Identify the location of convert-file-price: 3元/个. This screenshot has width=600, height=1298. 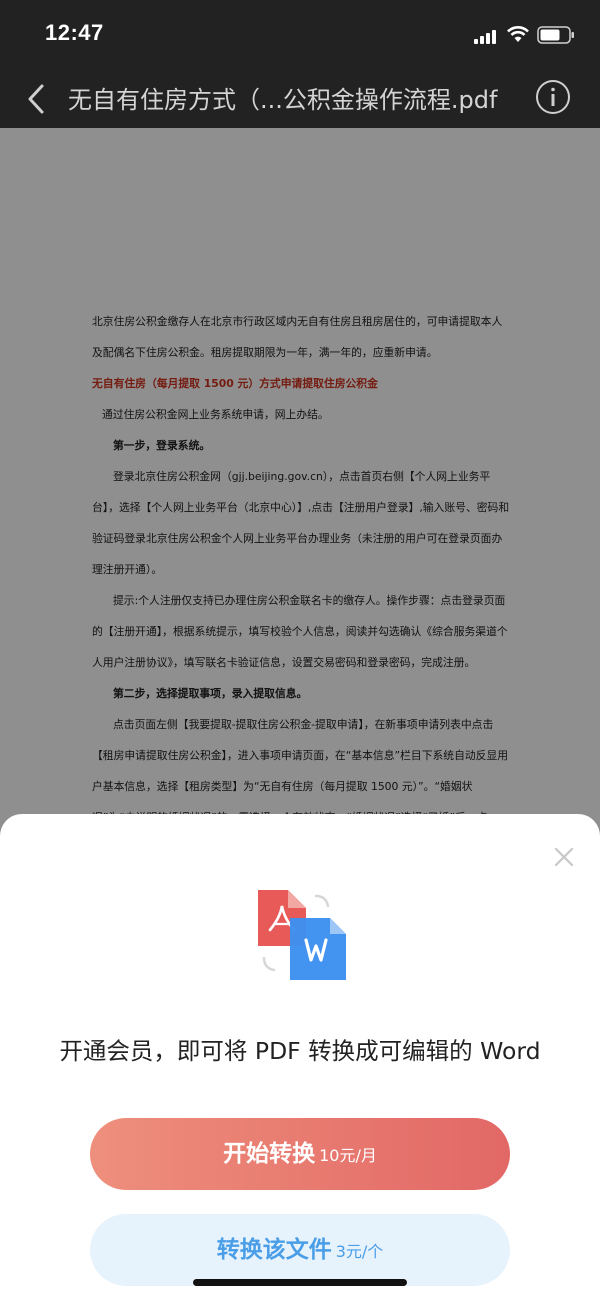
(359, 1251).